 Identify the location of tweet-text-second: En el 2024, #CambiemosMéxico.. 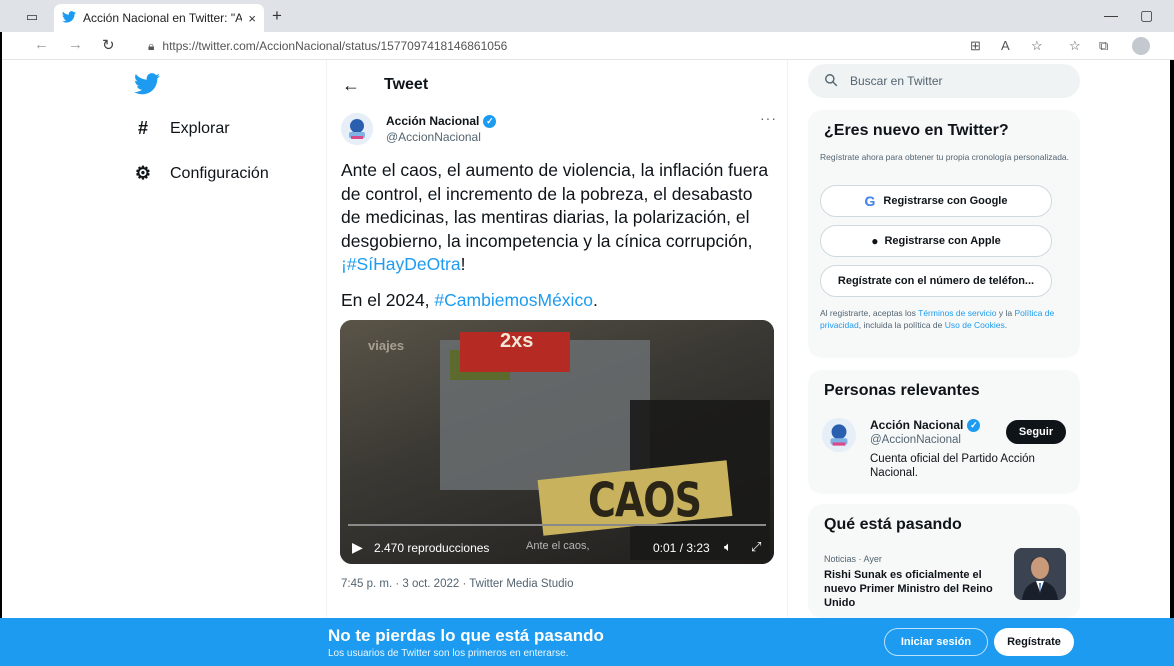
(556, 301).